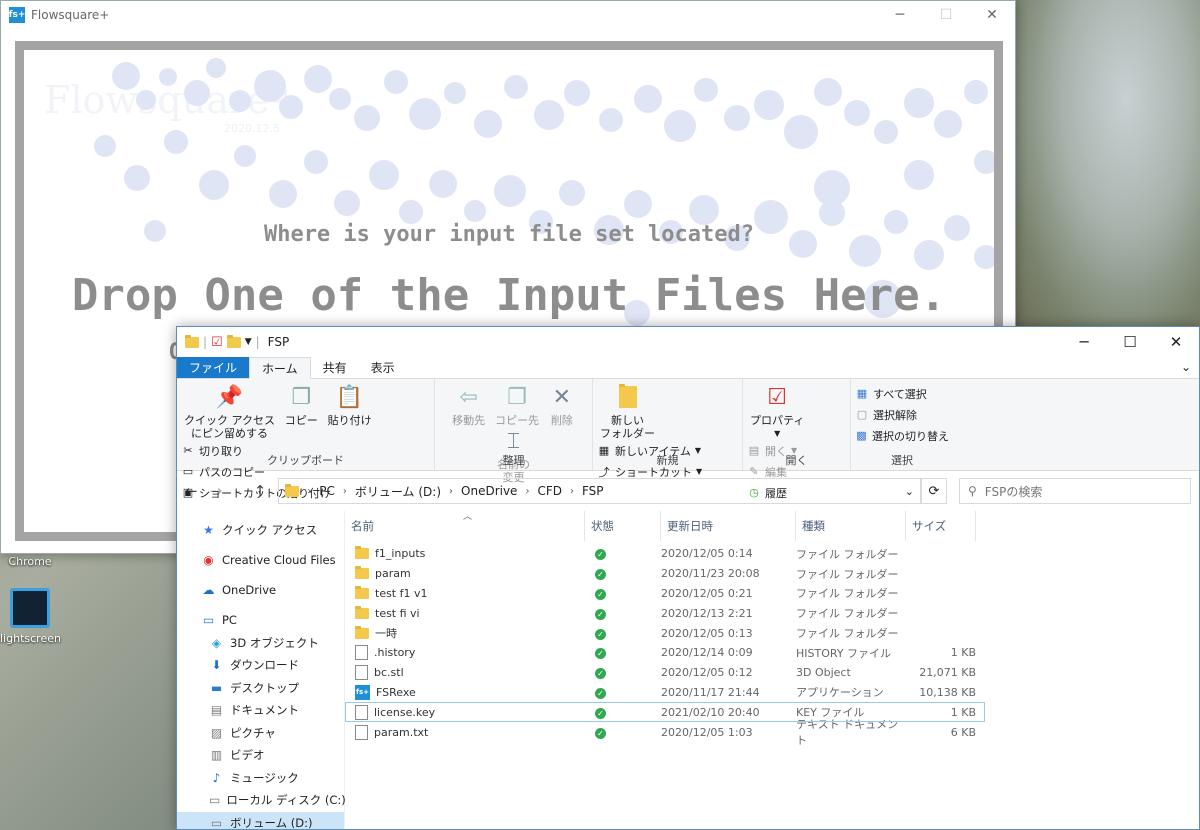  I want to click on tab-view: 表示, so click(383, 367).